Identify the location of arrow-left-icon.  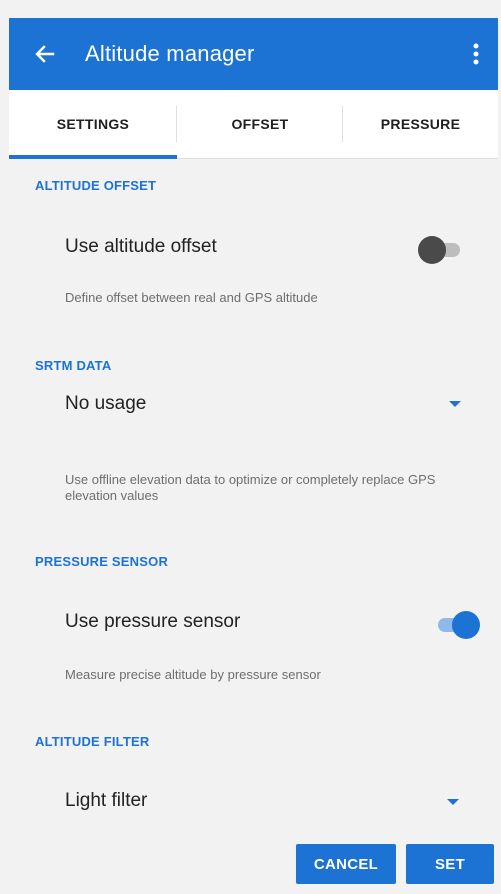
(45, 54).